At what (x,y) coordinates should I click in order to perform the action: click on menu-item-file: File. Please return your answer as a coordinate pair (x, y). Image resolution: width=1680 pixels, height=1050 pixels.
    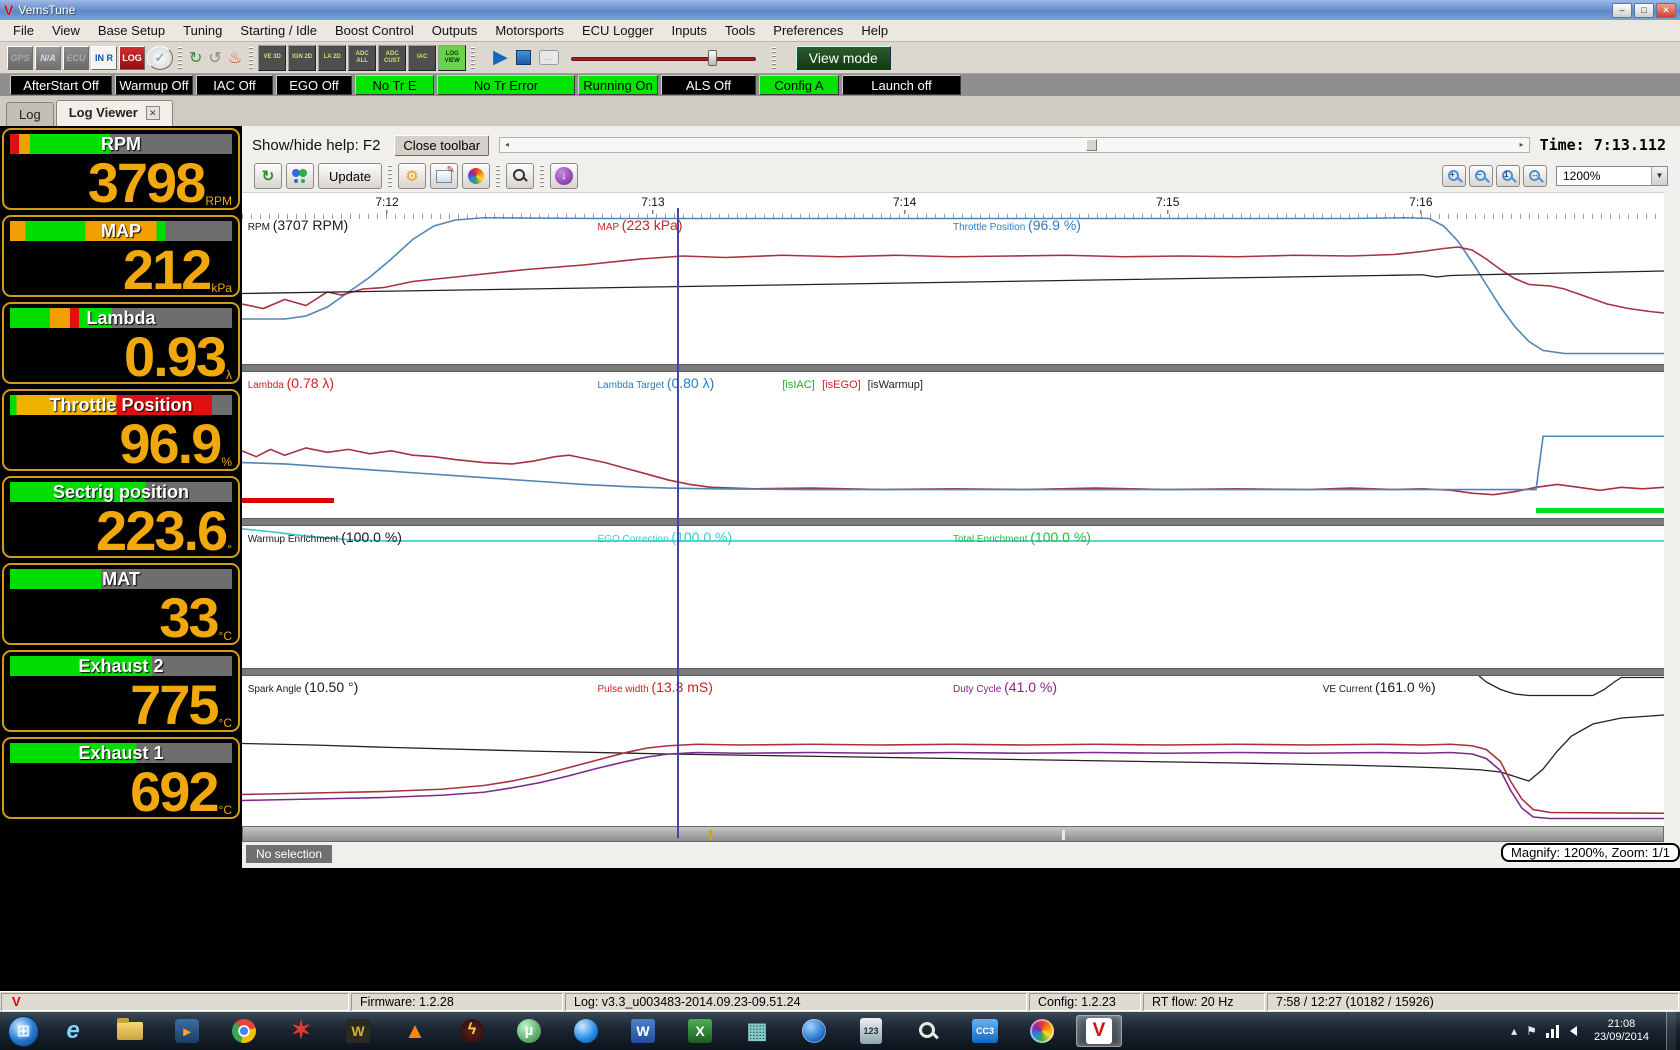
    Looking at the image, I should click on (23, 30).